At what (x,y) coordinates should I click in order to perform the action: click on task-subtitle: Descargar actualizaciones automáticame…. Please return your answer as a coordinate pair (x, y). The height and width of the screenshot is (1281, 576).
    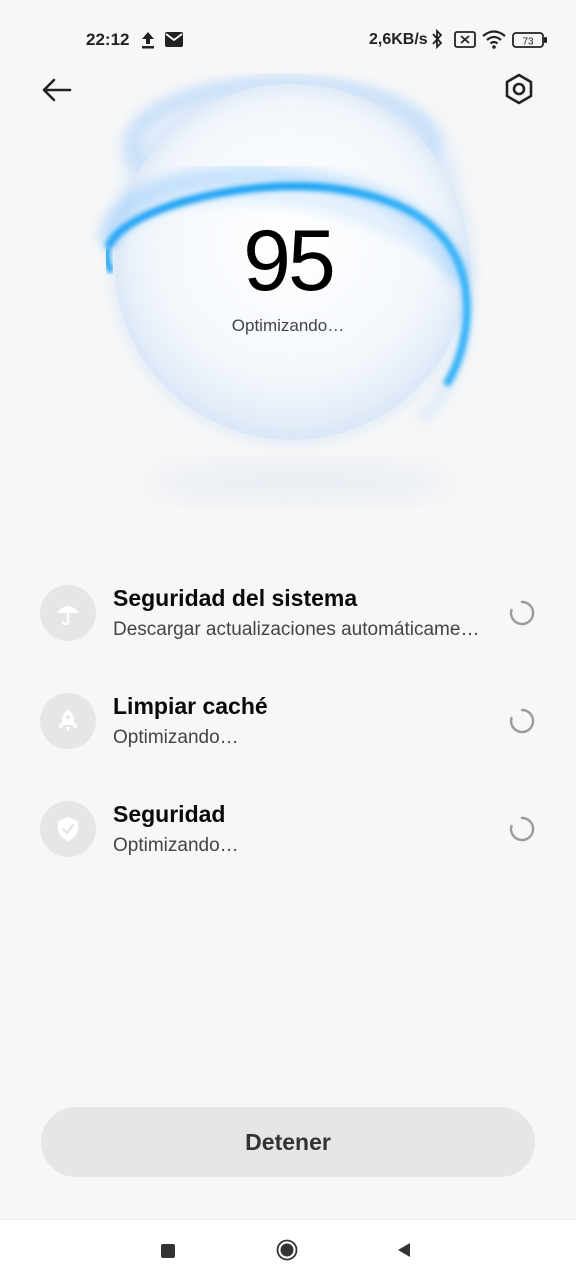
    Looking at the image, I should click on (296, 629).